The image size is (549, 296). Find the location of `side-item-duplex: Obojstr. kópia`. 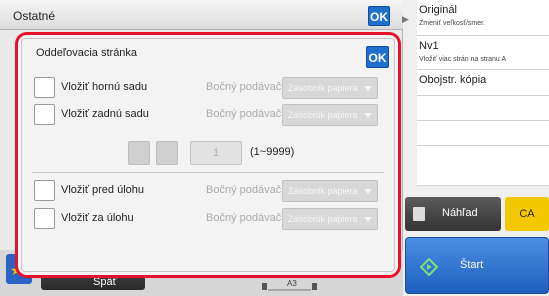

side-item-duplex: Obojstr. kópia is located at coordinates (483, 83).